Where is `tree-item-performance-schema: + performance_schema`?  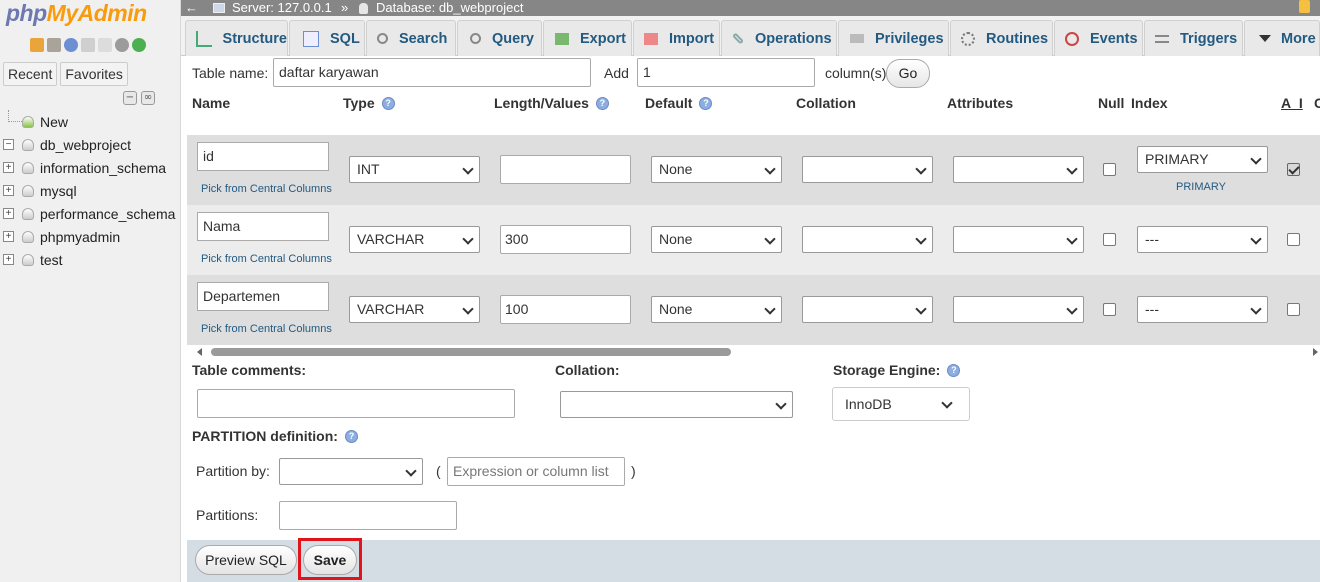
tree-item-performance-schema: + performance_schema is located at coordinates (90, 213).